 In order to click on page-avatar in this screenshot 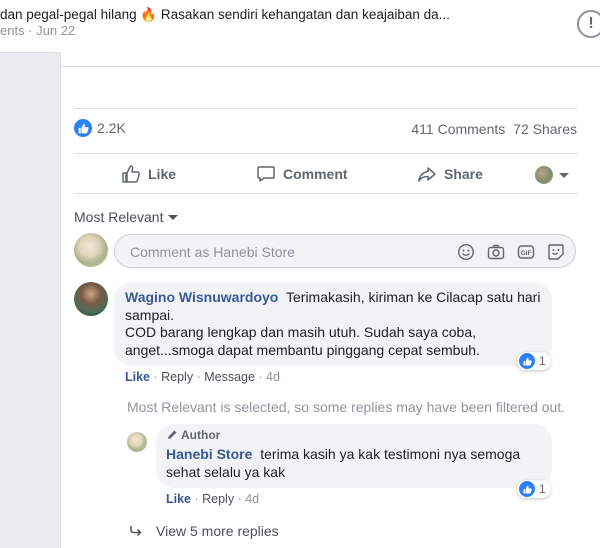, I will do `click(544, 175)`.